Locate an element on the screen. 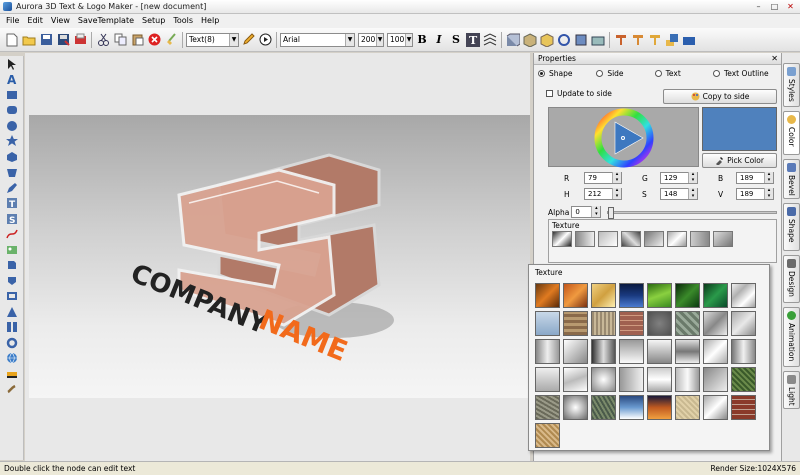 The image size is (800, 475). align-right-icon is located at coordinates (655, 40).